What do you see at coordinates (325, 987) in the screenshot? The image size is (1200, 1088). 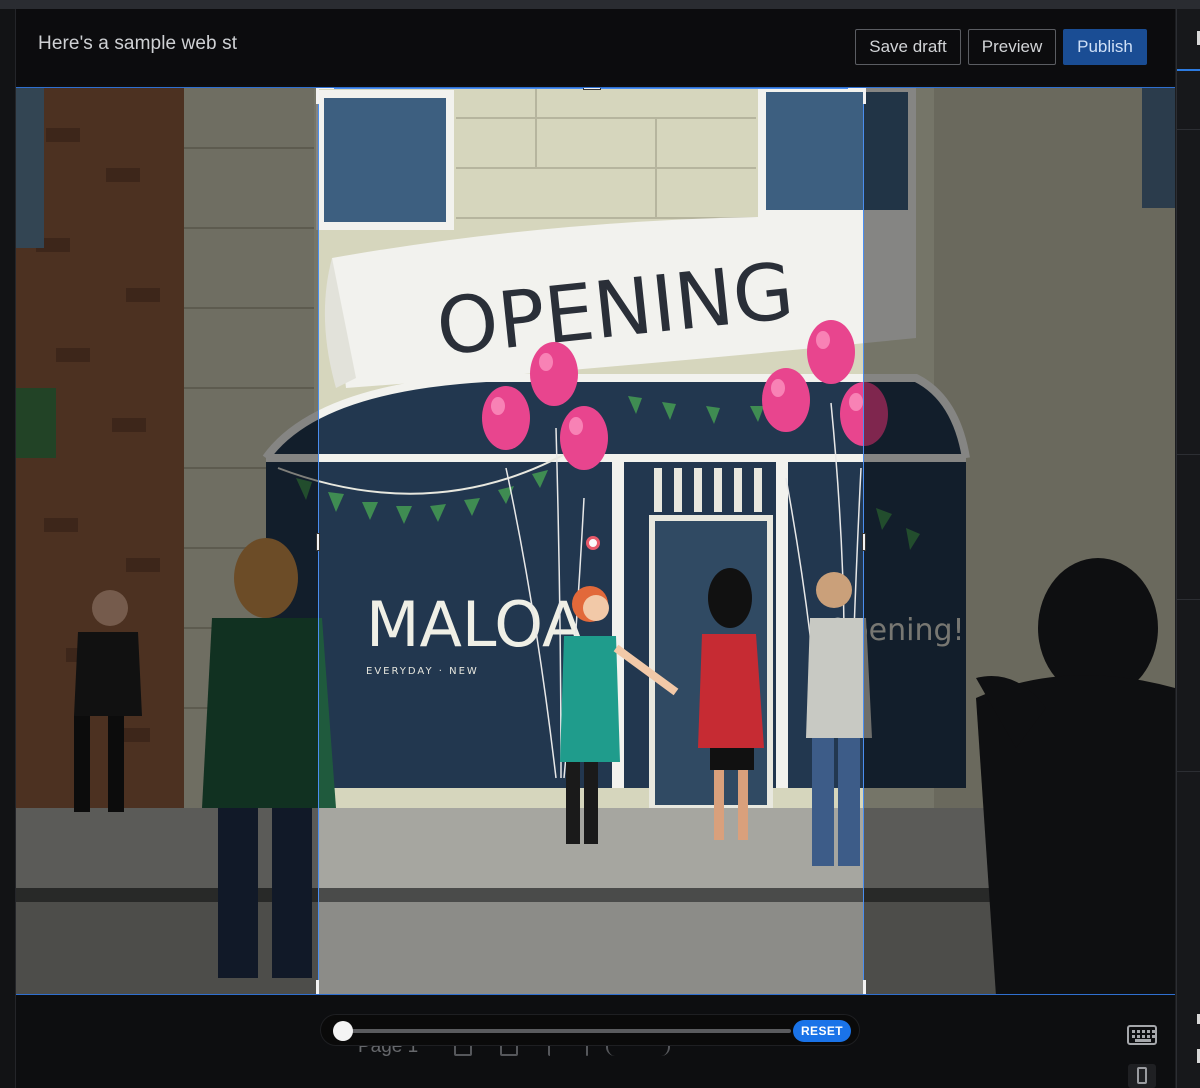 I see `crop-handle-bottom-left` at bounding box center [325, 987].